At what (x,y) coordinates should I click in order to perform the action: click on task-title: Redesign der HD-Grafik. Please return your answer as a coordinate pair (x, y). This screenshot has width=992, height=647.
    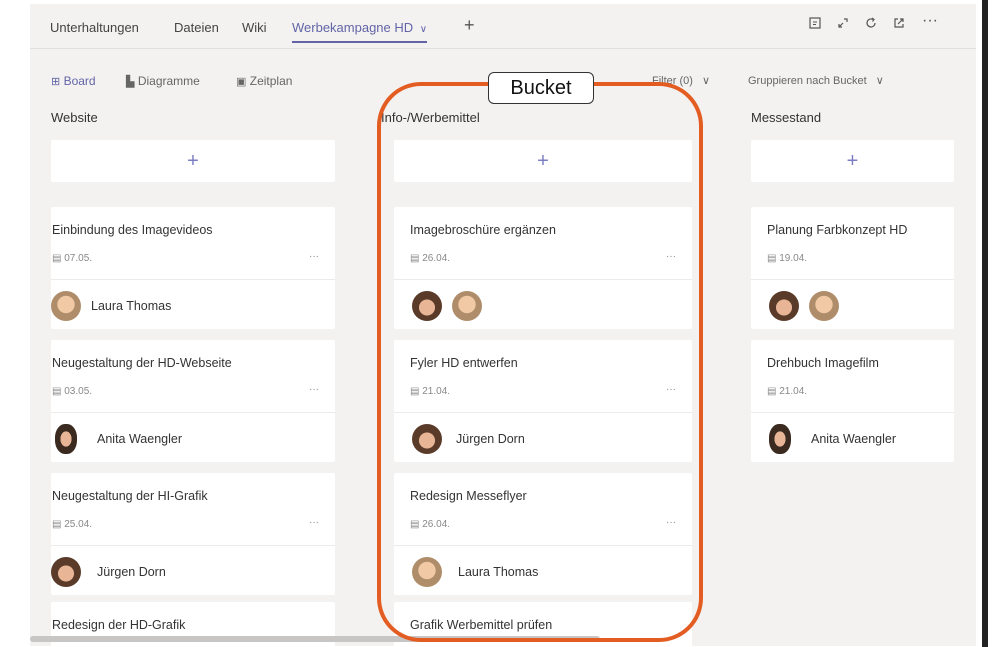
    Looking at the image, I should click on (119, 625).